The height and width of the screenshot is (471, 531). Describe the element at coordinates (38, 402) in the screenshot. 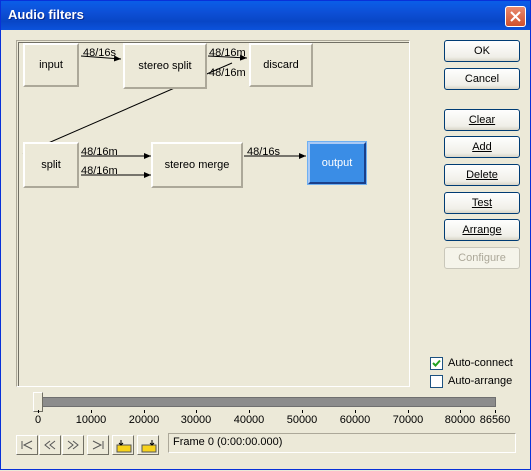

I see `timeline-thumb` at that location.